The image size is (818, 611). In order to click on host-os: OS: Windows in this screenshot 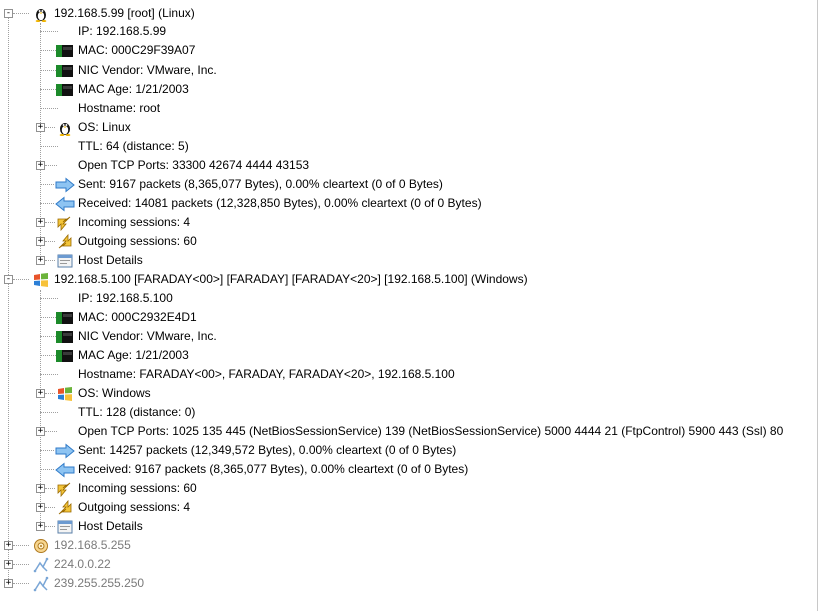, I will do `click(114, 393)`.